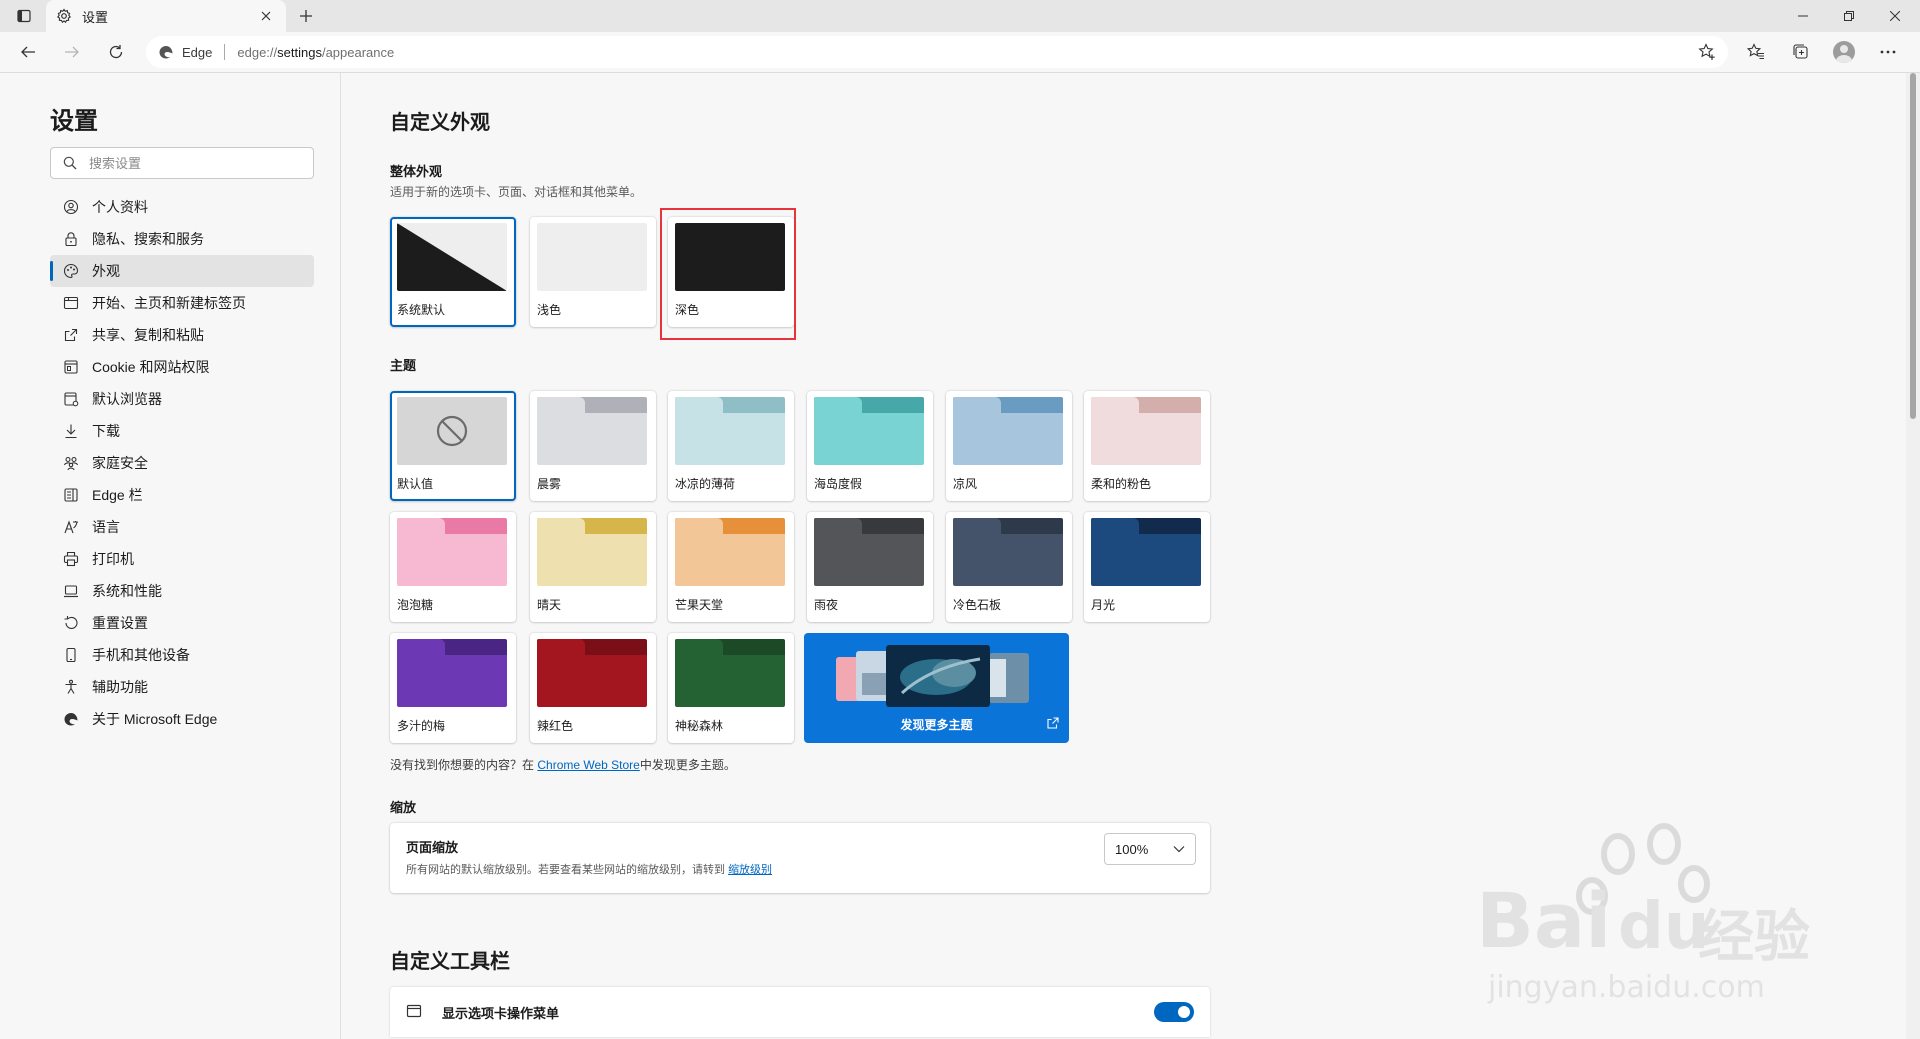 This screenshot has height=1039, width=1920. Describe the element at coordinates (182, 367) in the screenshot. I see `sidebar-item-cookies: Cookie 和网站权限` at that location.